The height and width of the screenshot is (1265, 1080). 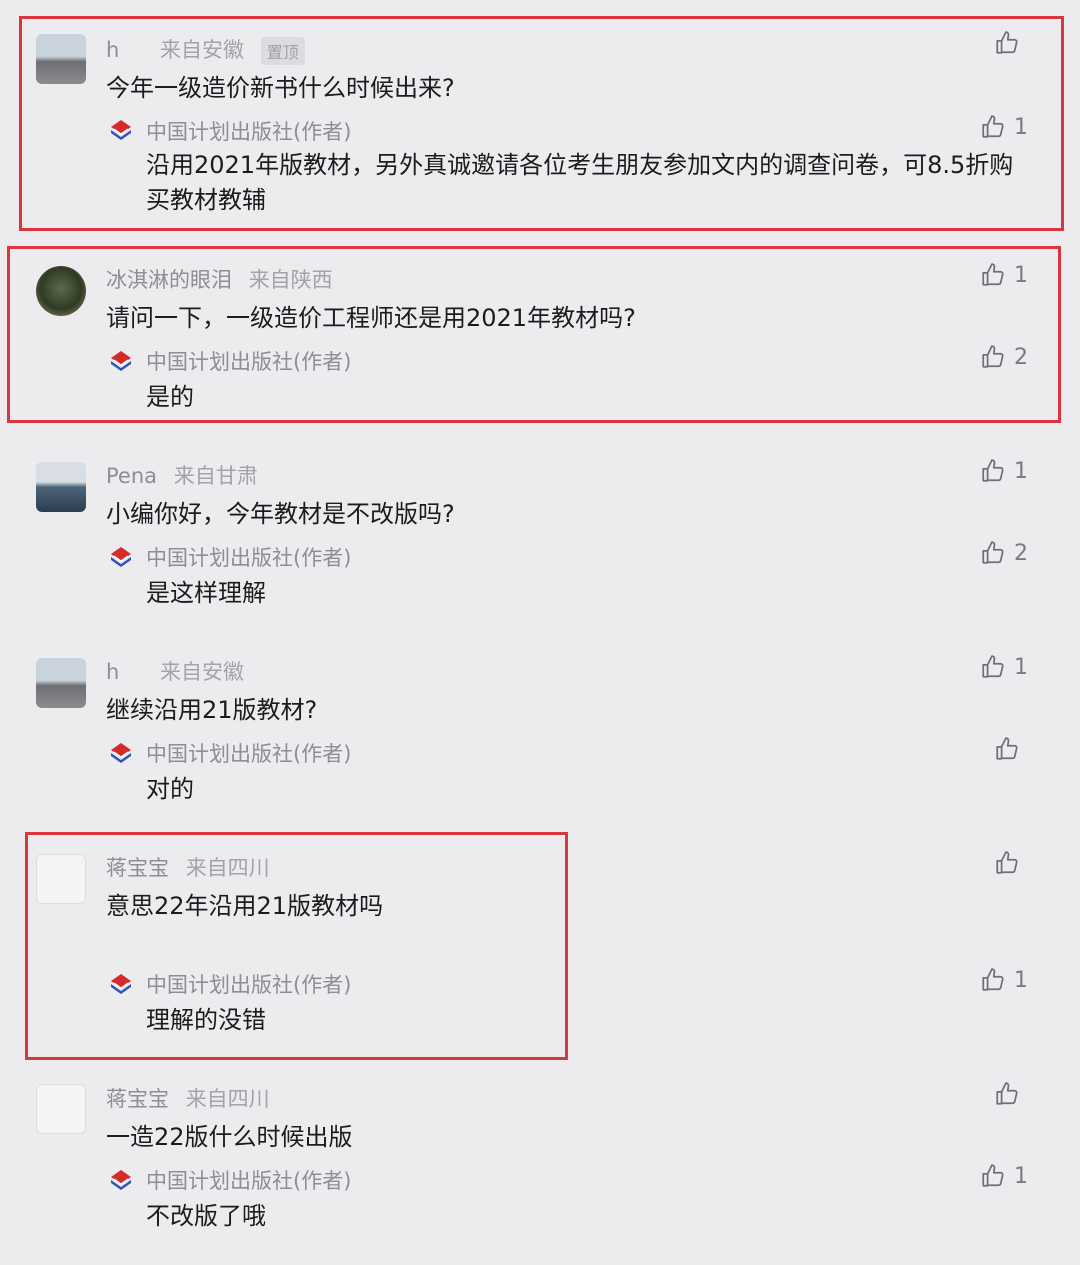 What do you see at coordinates (170, 789) in the screenshot?
I see `reply-text: 对的` at bounding box center [170, 789].